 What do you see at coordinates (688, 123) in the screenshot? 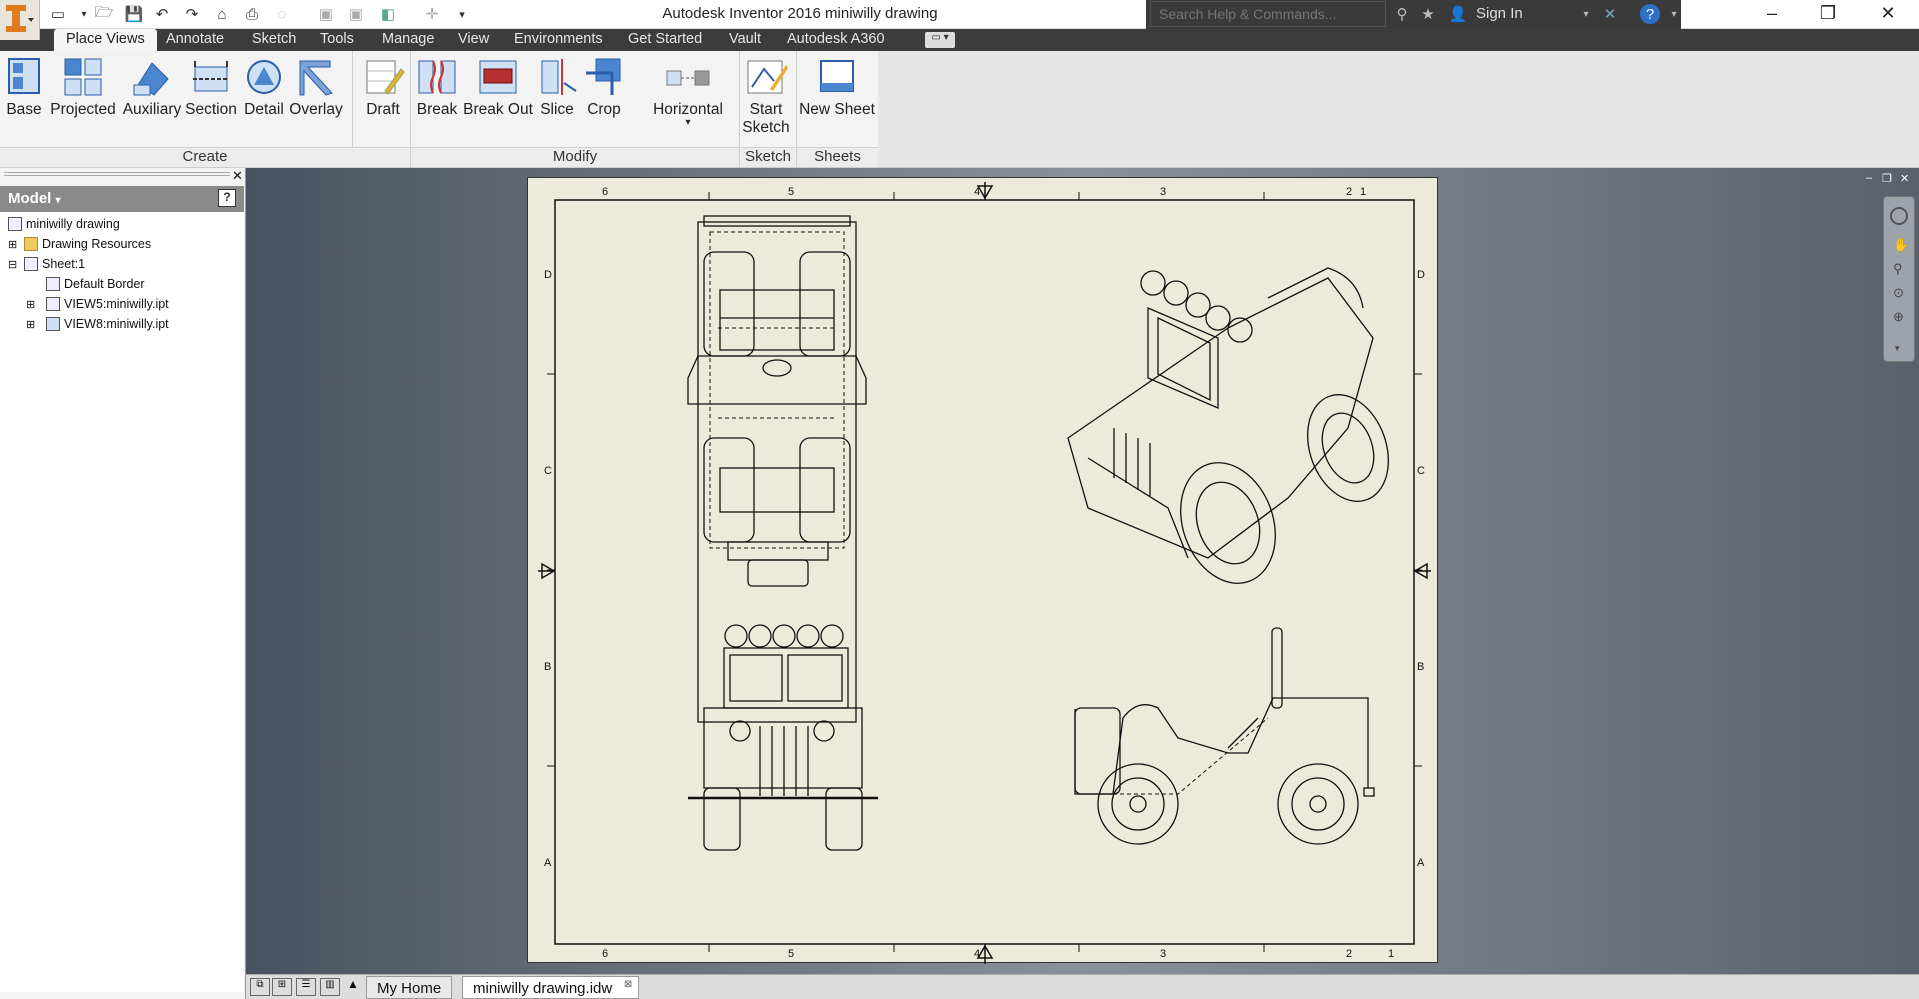
I see `horizontal-dropdown-icon: ▾` at bounding box center [688, 123].